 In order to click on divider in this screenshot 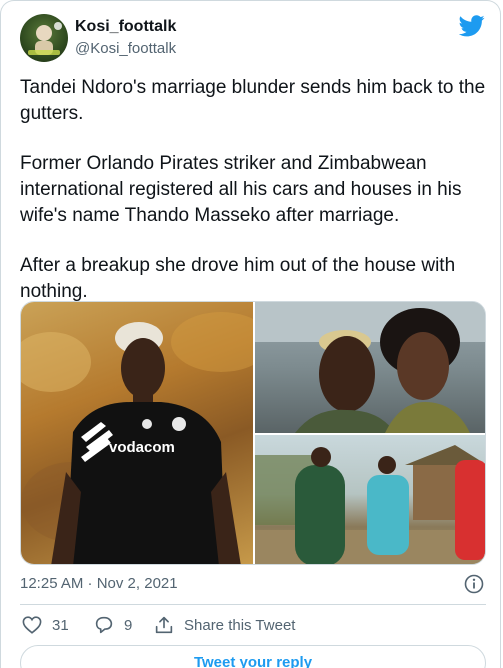, I will do `click(253, 604)`.